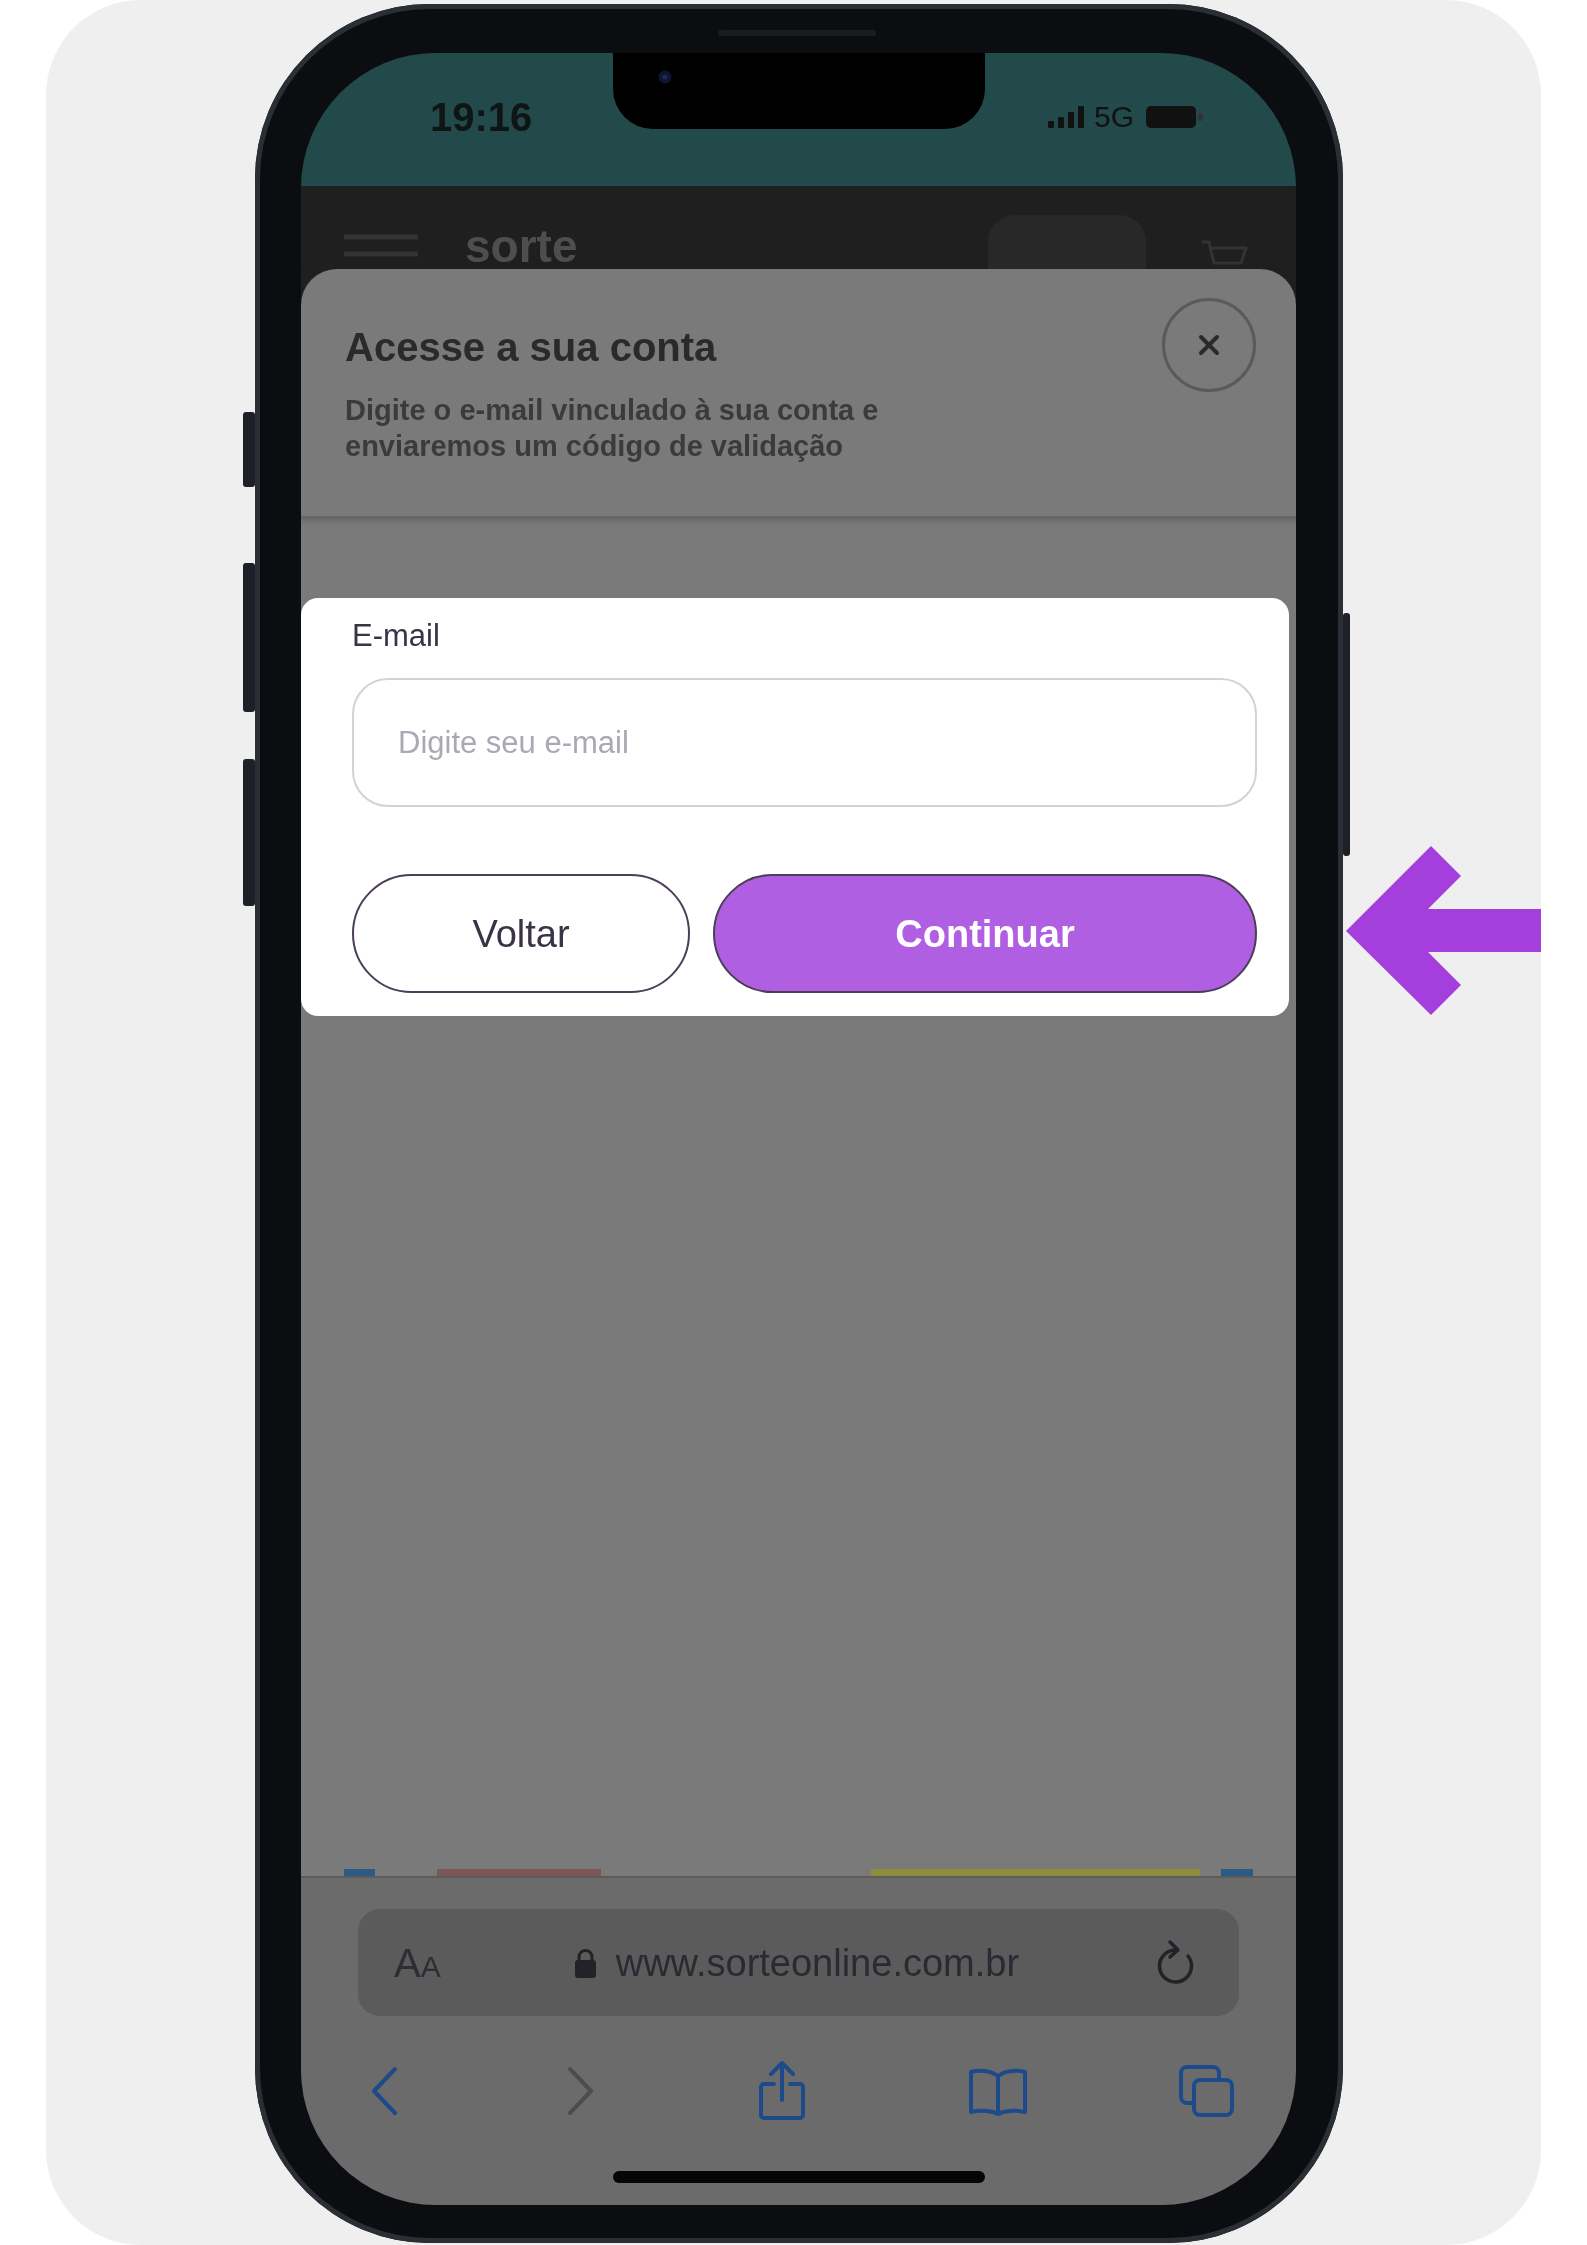 This screenshot has width=1587, height=2245. I want to click on battery-icon, so click(1174, 117).